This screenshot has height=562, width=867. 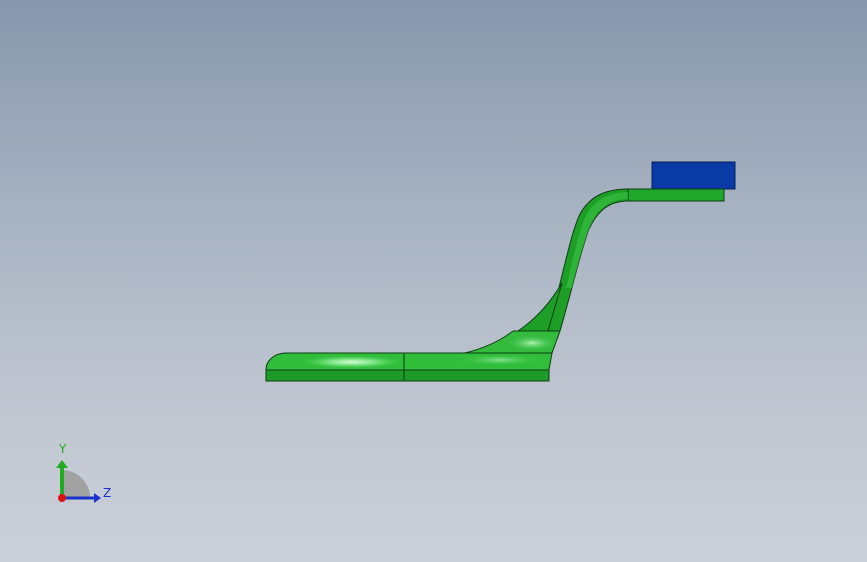 What do you see at coordinates (407, 375) in the screenshot?
I see `bracket-base-bottom` at bounding box center [407, 375].